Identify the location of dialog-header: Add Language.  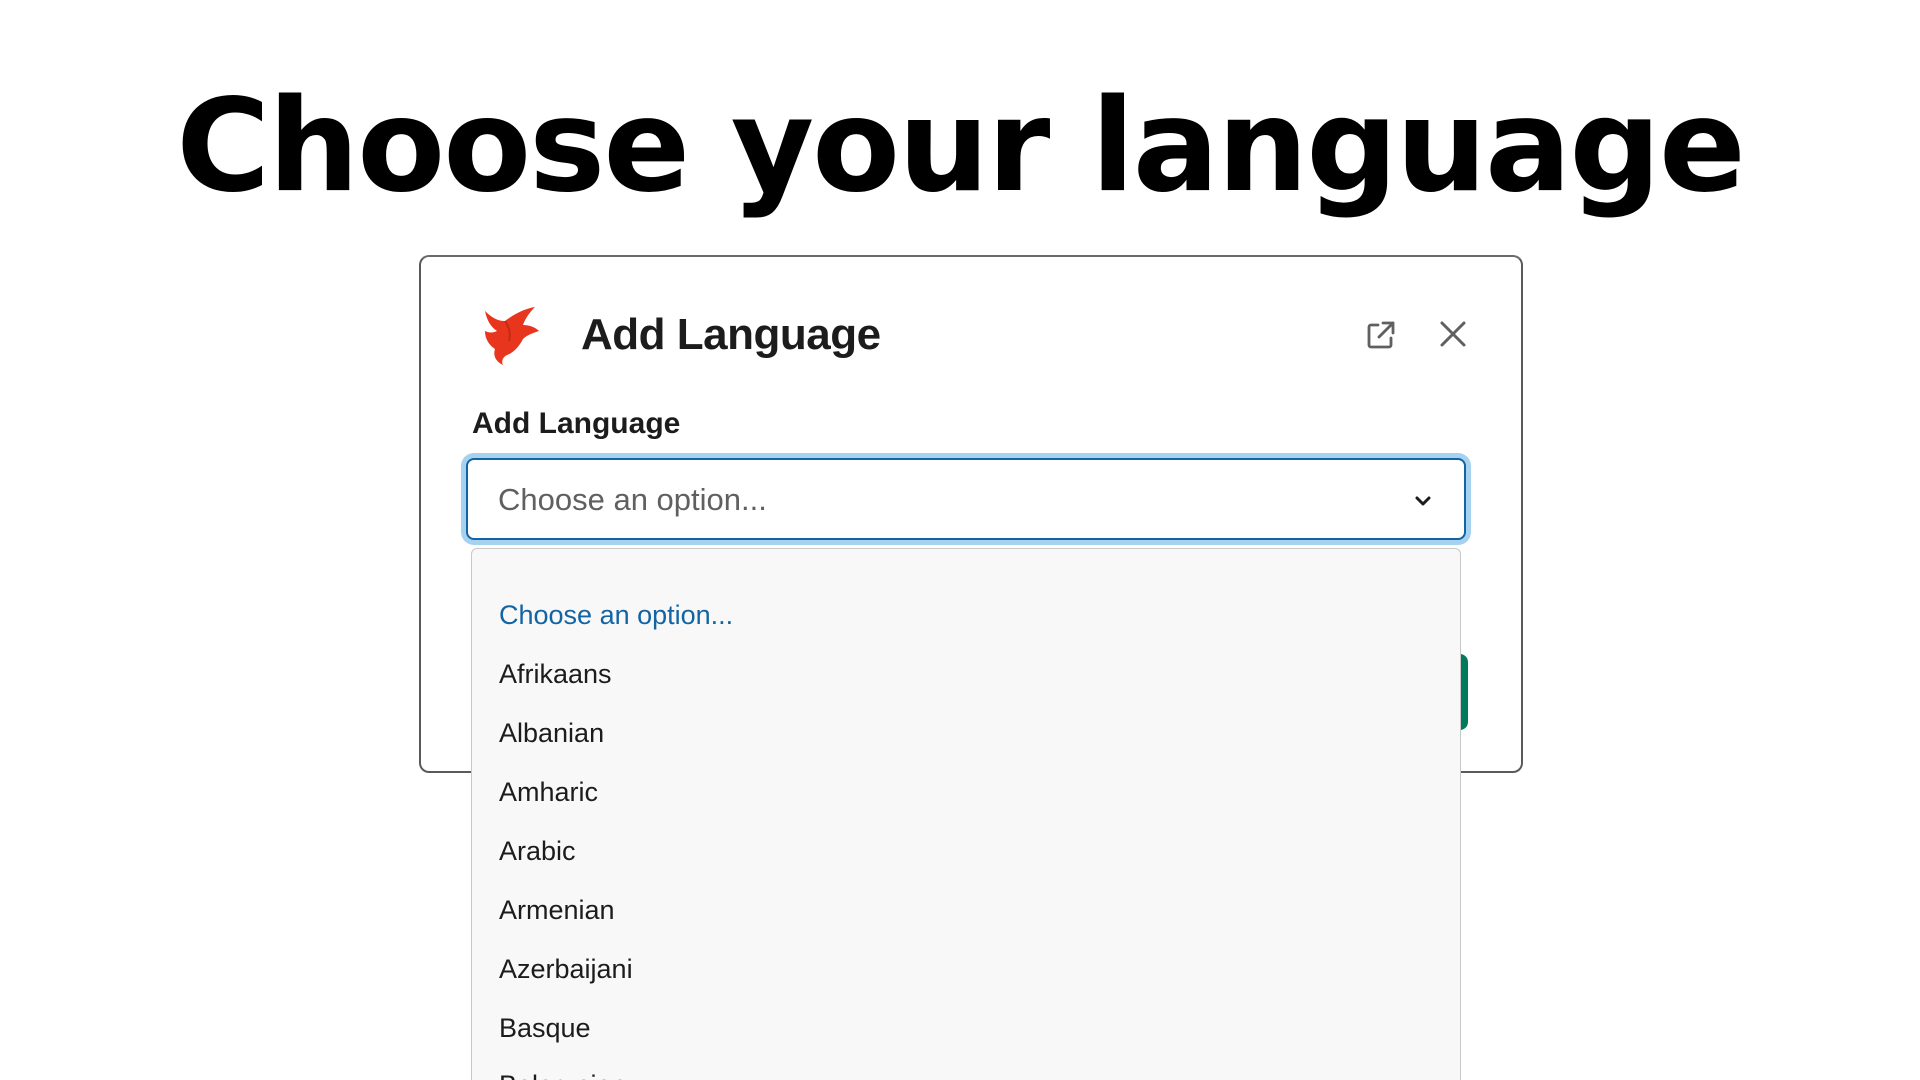
(975, 336).